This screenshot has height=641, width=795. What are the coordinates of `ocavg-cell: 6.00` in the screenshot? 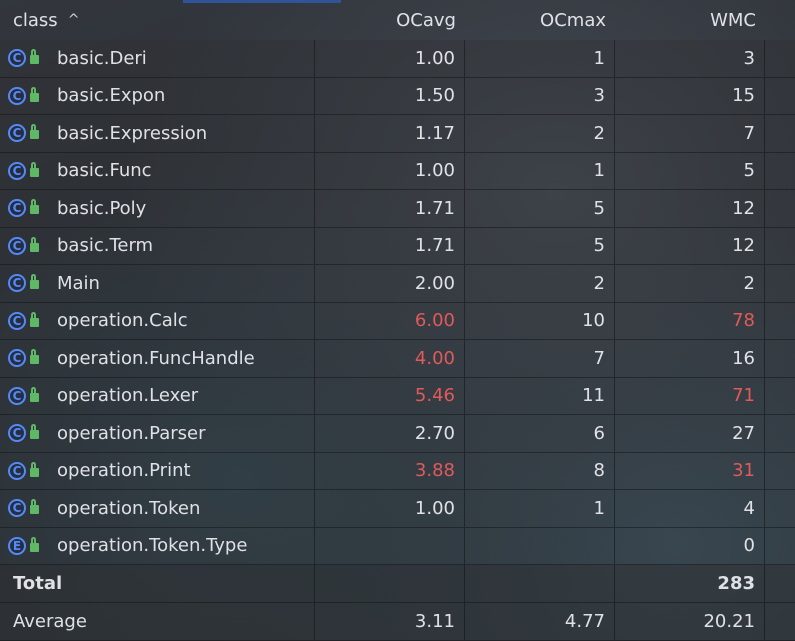 It's located at (390, 320).